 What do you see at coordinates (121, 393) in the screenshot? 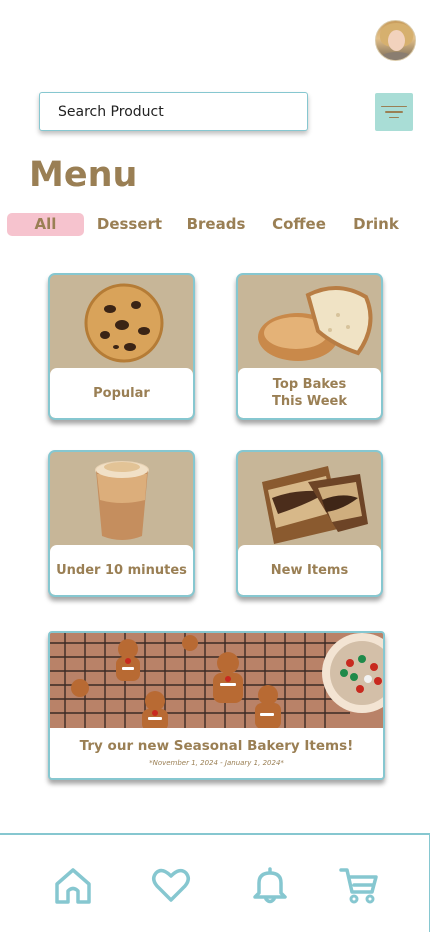
I see `card-label: Popular` at bounding box center [121, 393].